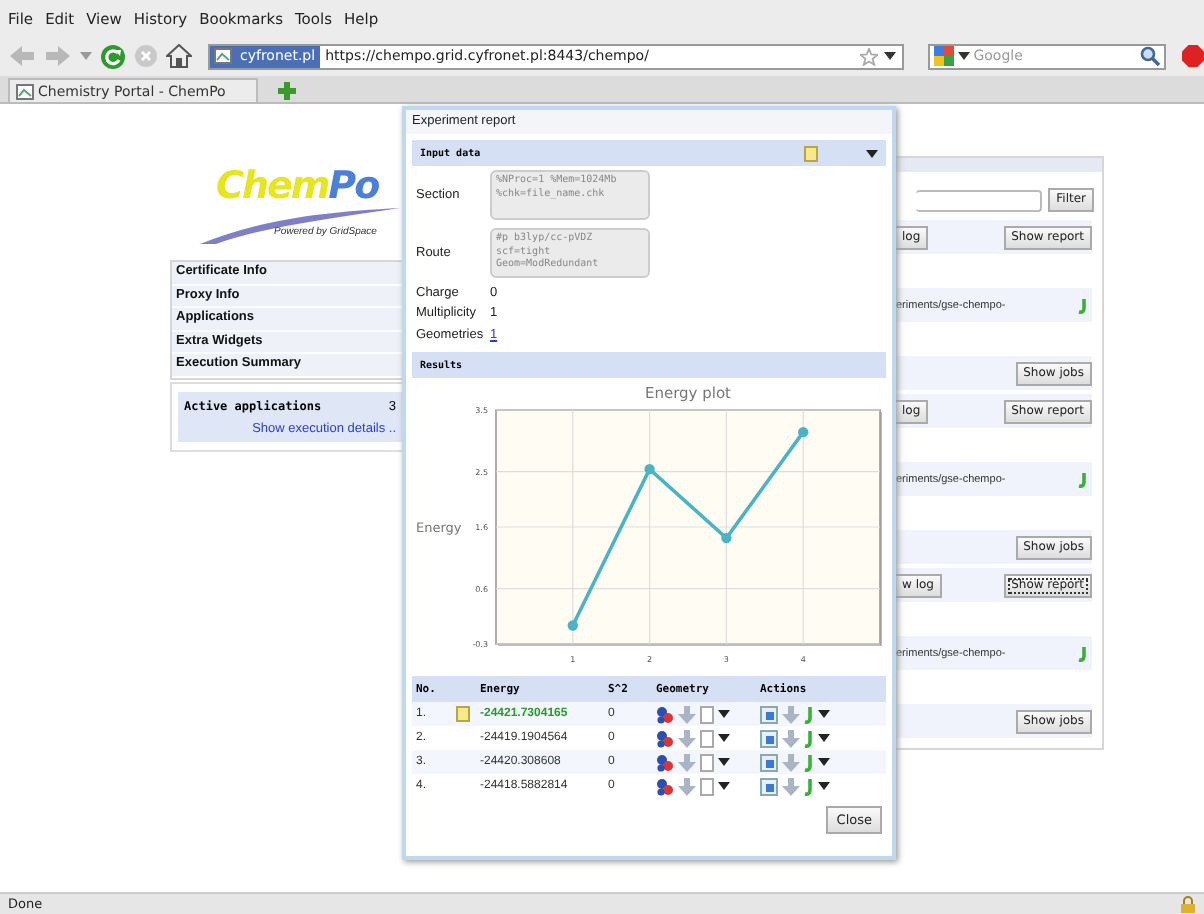  I want to click on back-icon, so click(22, 56).